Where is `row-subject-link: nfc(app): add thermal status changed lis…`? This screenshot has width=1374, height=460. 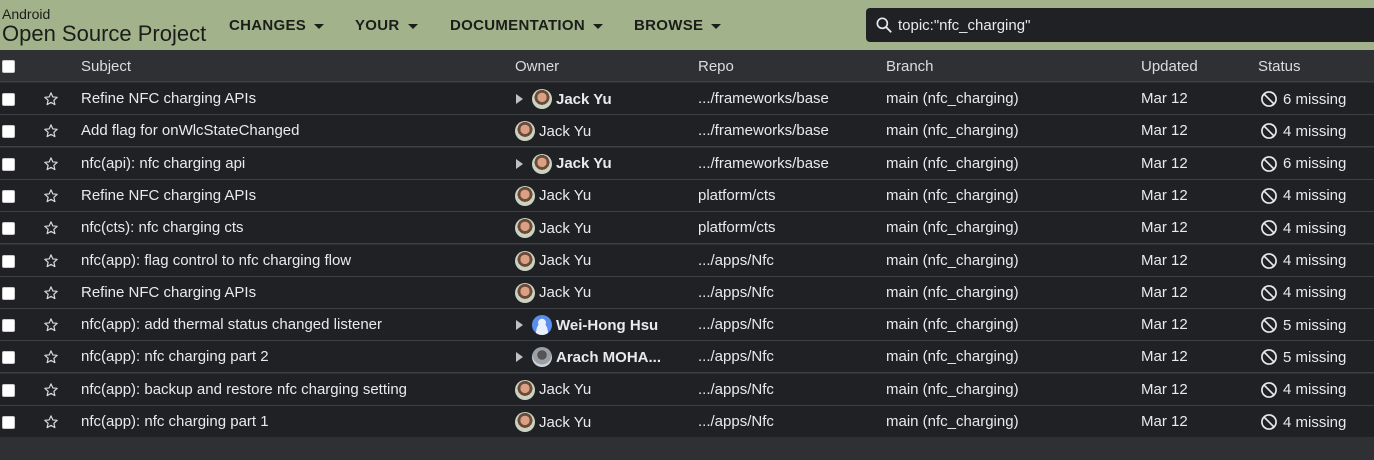
row-subject-link: nfc(app): add thermal status changed lis… is located at coordinates (231, 324).